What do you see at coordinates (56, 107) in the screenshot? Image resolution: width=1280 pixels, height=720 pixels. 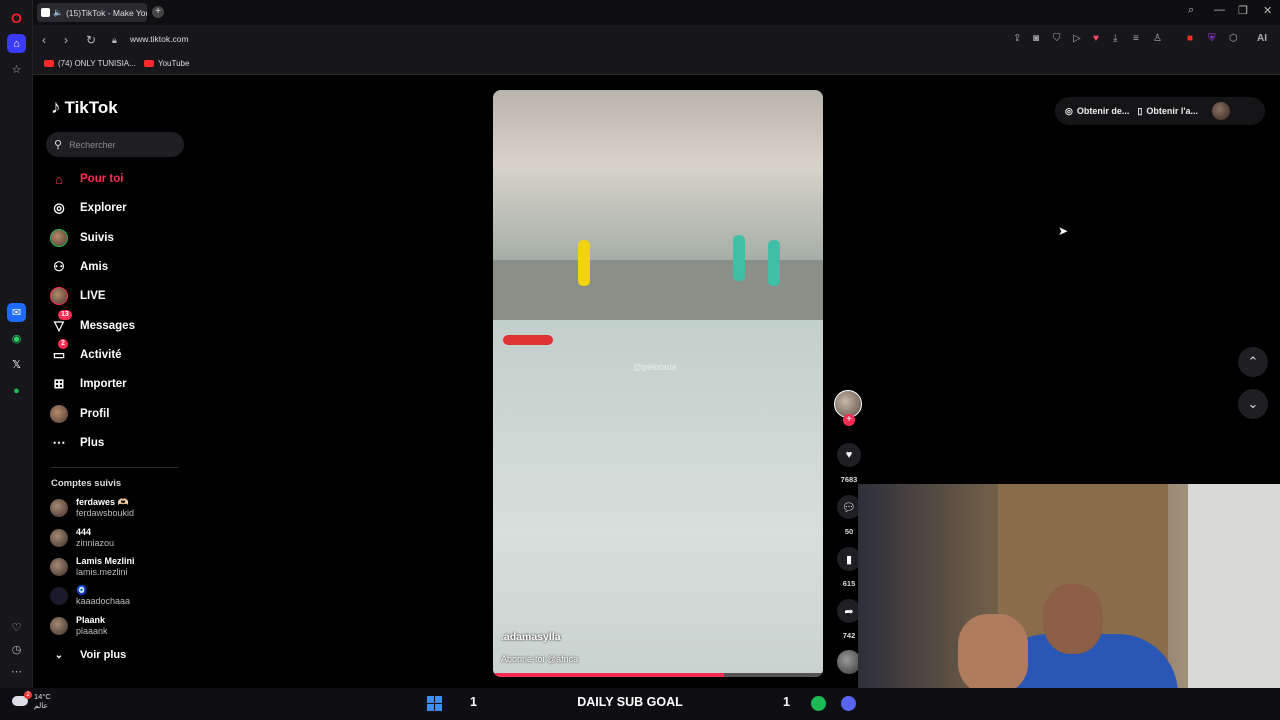 I see `tiktok-note-icon: ♪` at bounding box center [56, 107].